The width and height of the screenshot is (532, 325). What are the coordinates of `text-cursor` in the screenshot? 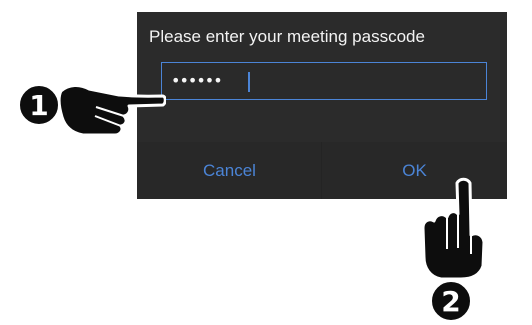 It's located at (249, 82).